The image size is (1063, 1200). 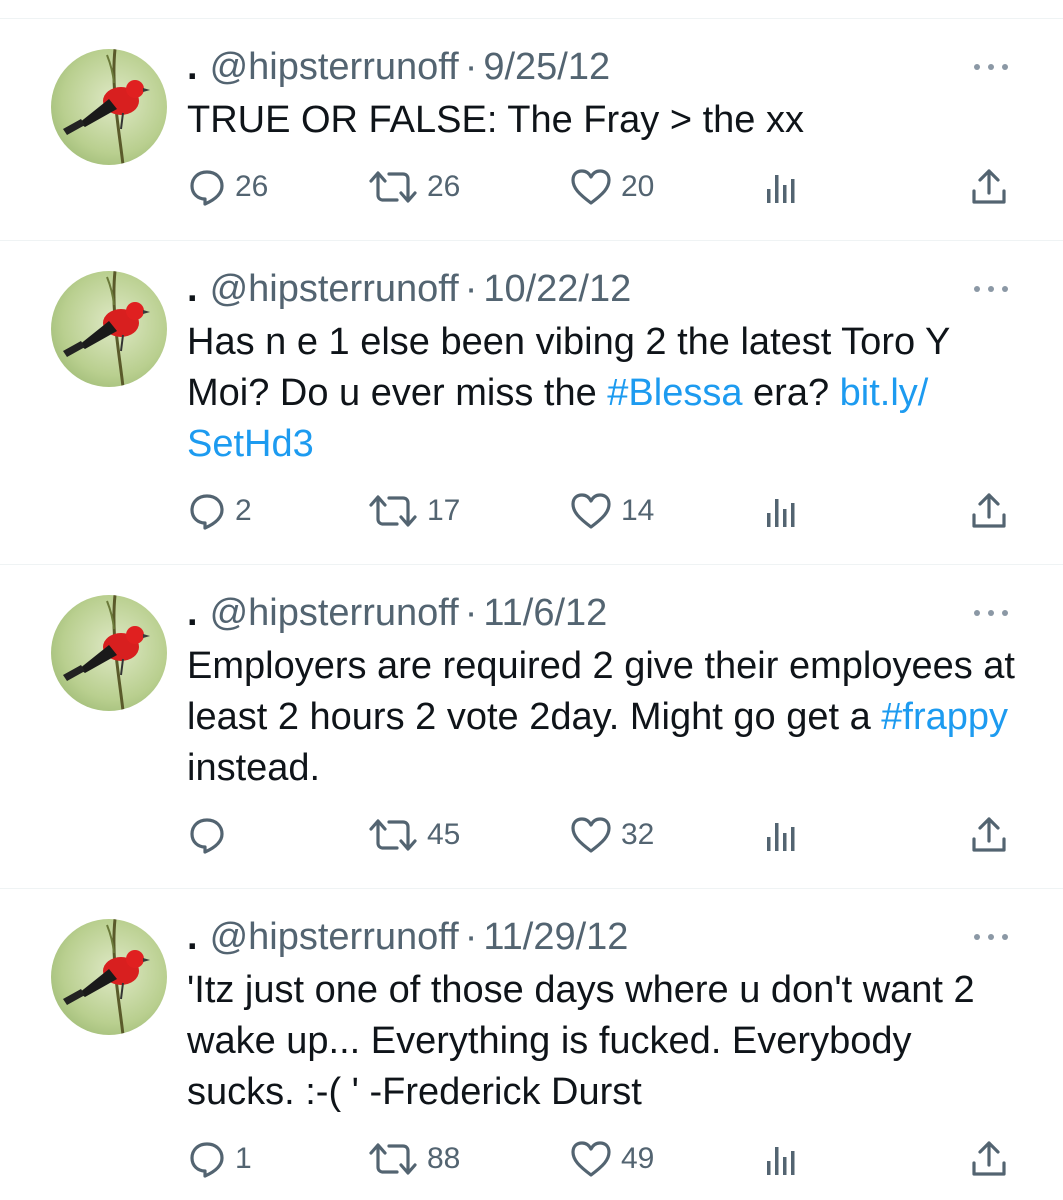 What do you see at coordinates (611, 511) in the screenshot?
I see `like-button: 14` at bounding box center [611, 511].